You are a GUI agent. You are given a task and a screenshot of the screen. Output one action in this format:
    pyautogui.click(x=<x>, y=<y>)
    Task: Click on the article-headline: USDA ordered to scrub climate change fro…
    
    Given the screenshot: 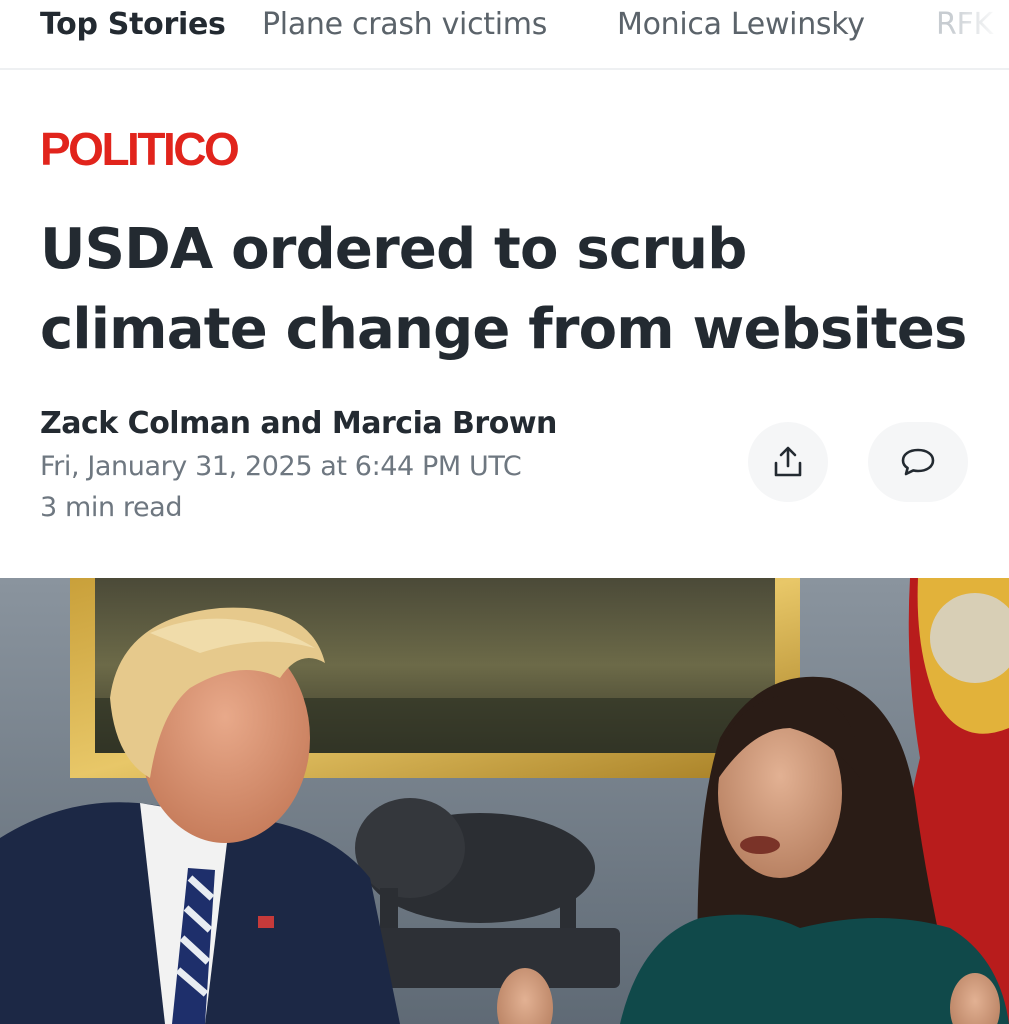 What is the action you would take?
    pyautogui.click(x=503, y=289)
    